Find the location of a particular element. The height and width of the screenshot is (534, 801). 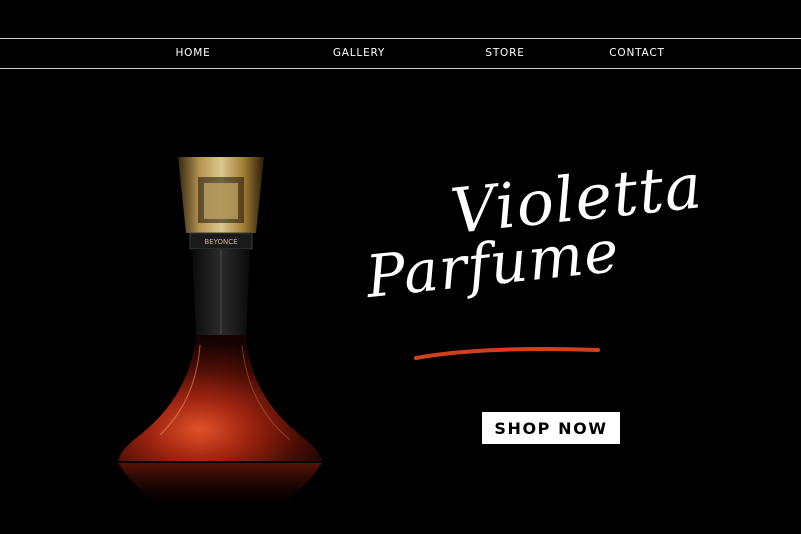

accent-swoosh is located at coordinates (507, 353).